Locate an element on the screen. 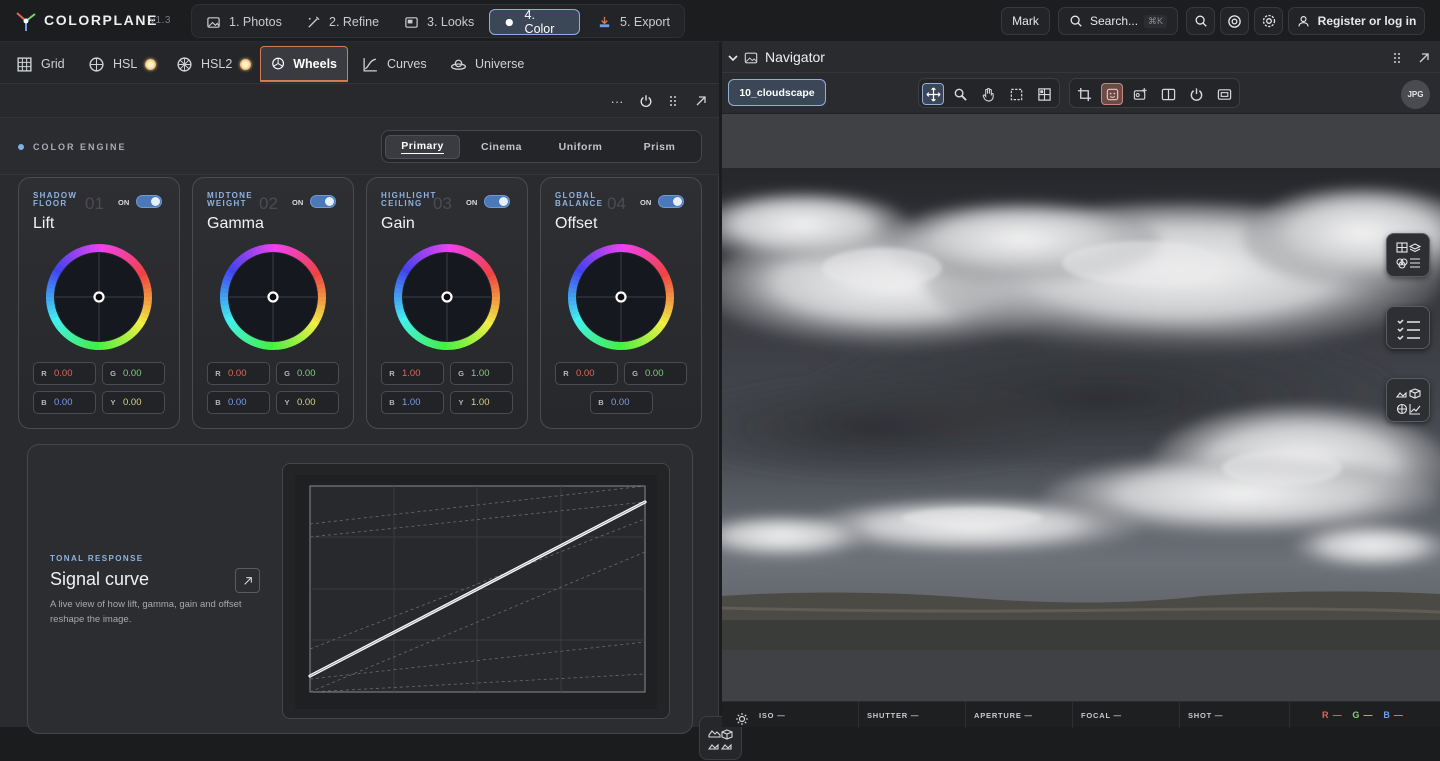 This screenshot has width=1440, height=761. color-wheel-gamma is located at coordinates (273, 297).